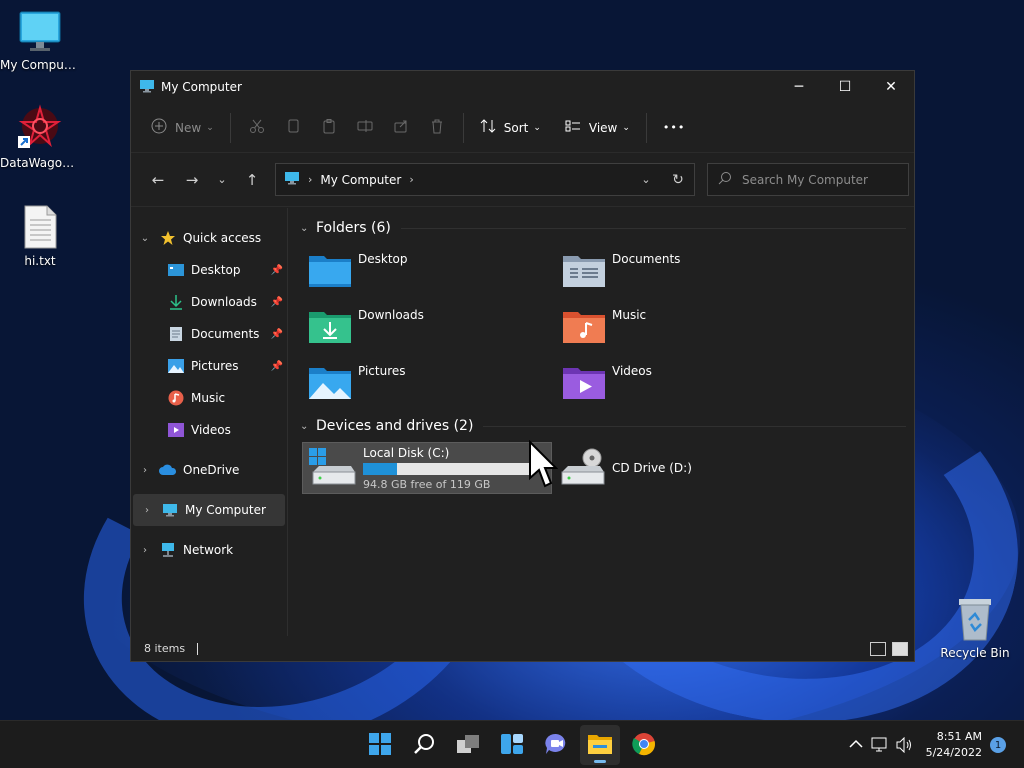  I want to click on drive-info: Local Disk (C:) 94.8 GB free of 119 GB, so click(448, 468).